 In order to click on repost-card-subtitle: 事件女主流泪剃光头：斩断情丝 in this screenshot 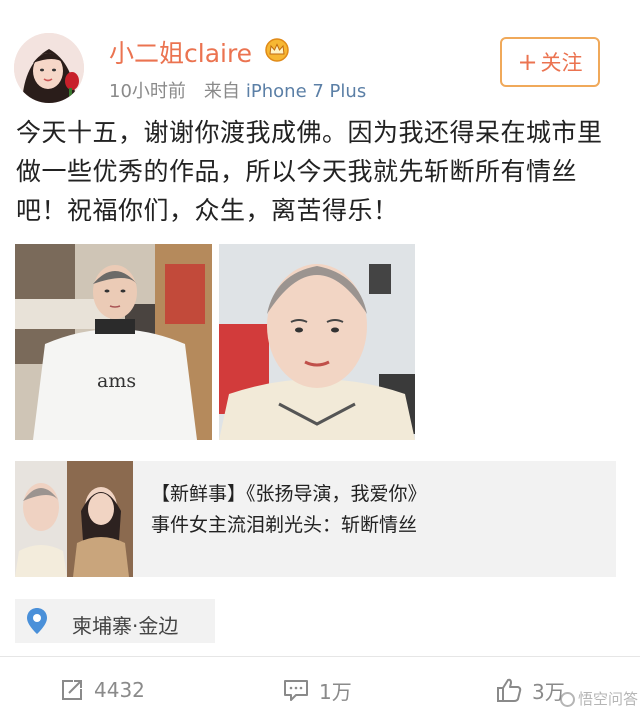, I will do `click(284, 525)`.